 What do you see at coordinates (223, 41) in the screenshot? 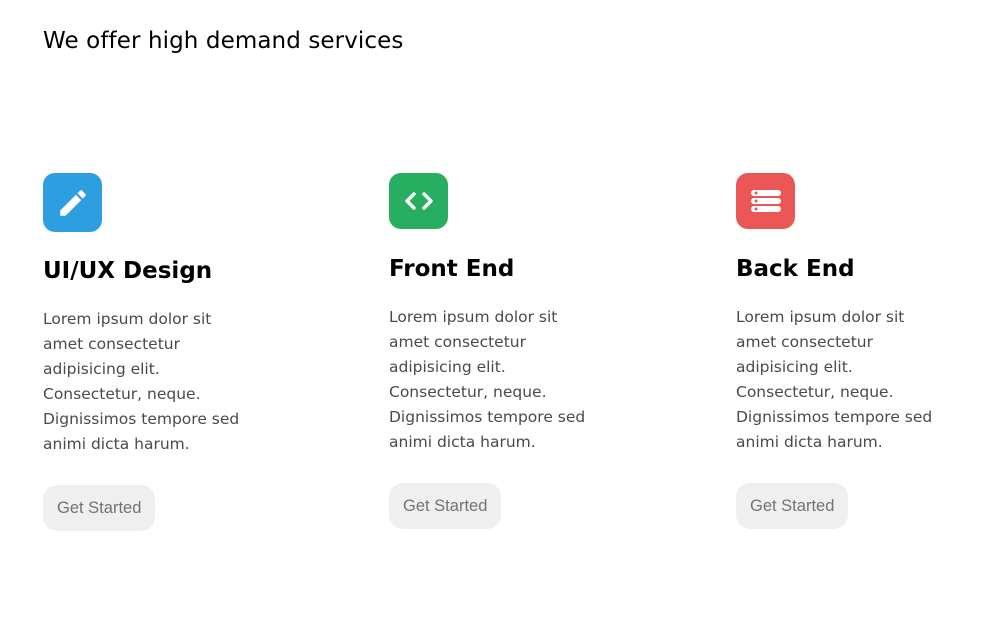
I see `section-title: We offer high demand services` at bounding box center [223, 41].